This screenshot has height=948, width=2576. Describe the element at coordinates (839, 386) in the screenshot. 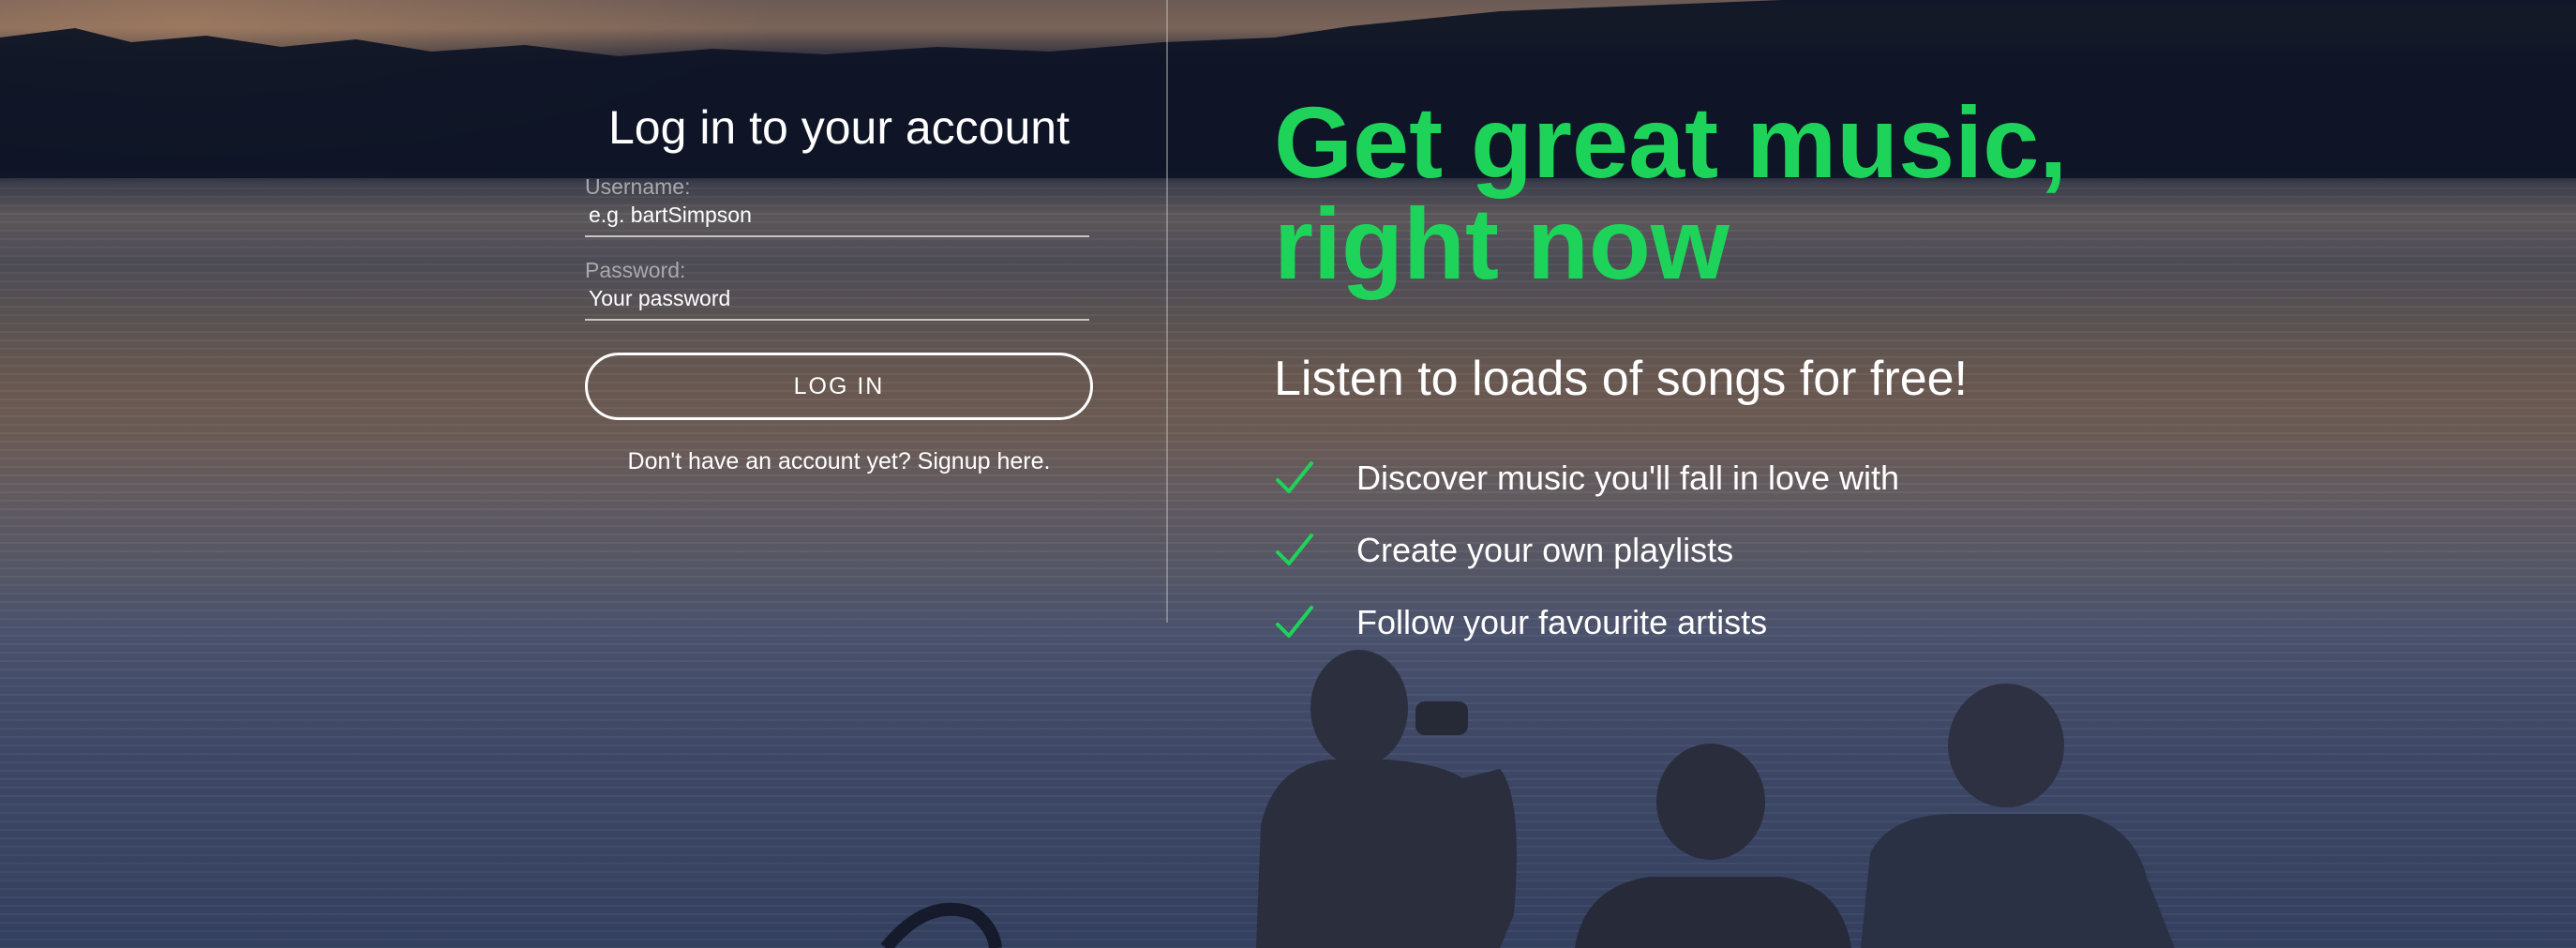

I see `login-button: LOG IN` at that location.